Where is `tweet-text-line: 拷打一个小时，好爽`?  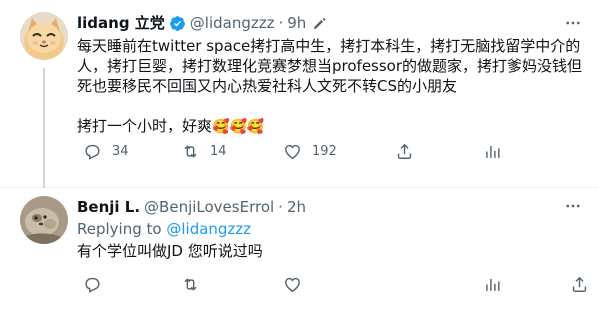
tweet-text-line: 拷打一个小时，好爽 is located at coordinates (145, 126).